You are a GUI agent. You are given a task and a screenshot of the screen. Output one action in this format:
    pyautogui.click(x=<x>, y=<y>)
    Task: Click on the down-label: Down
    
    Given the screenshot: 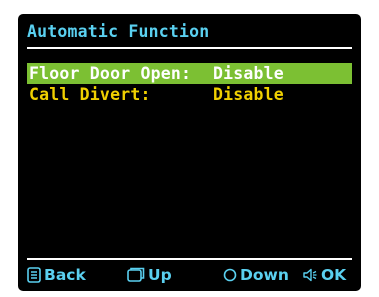 What is the action you would take?
    pyautogui.click(x=264, y=275)
    